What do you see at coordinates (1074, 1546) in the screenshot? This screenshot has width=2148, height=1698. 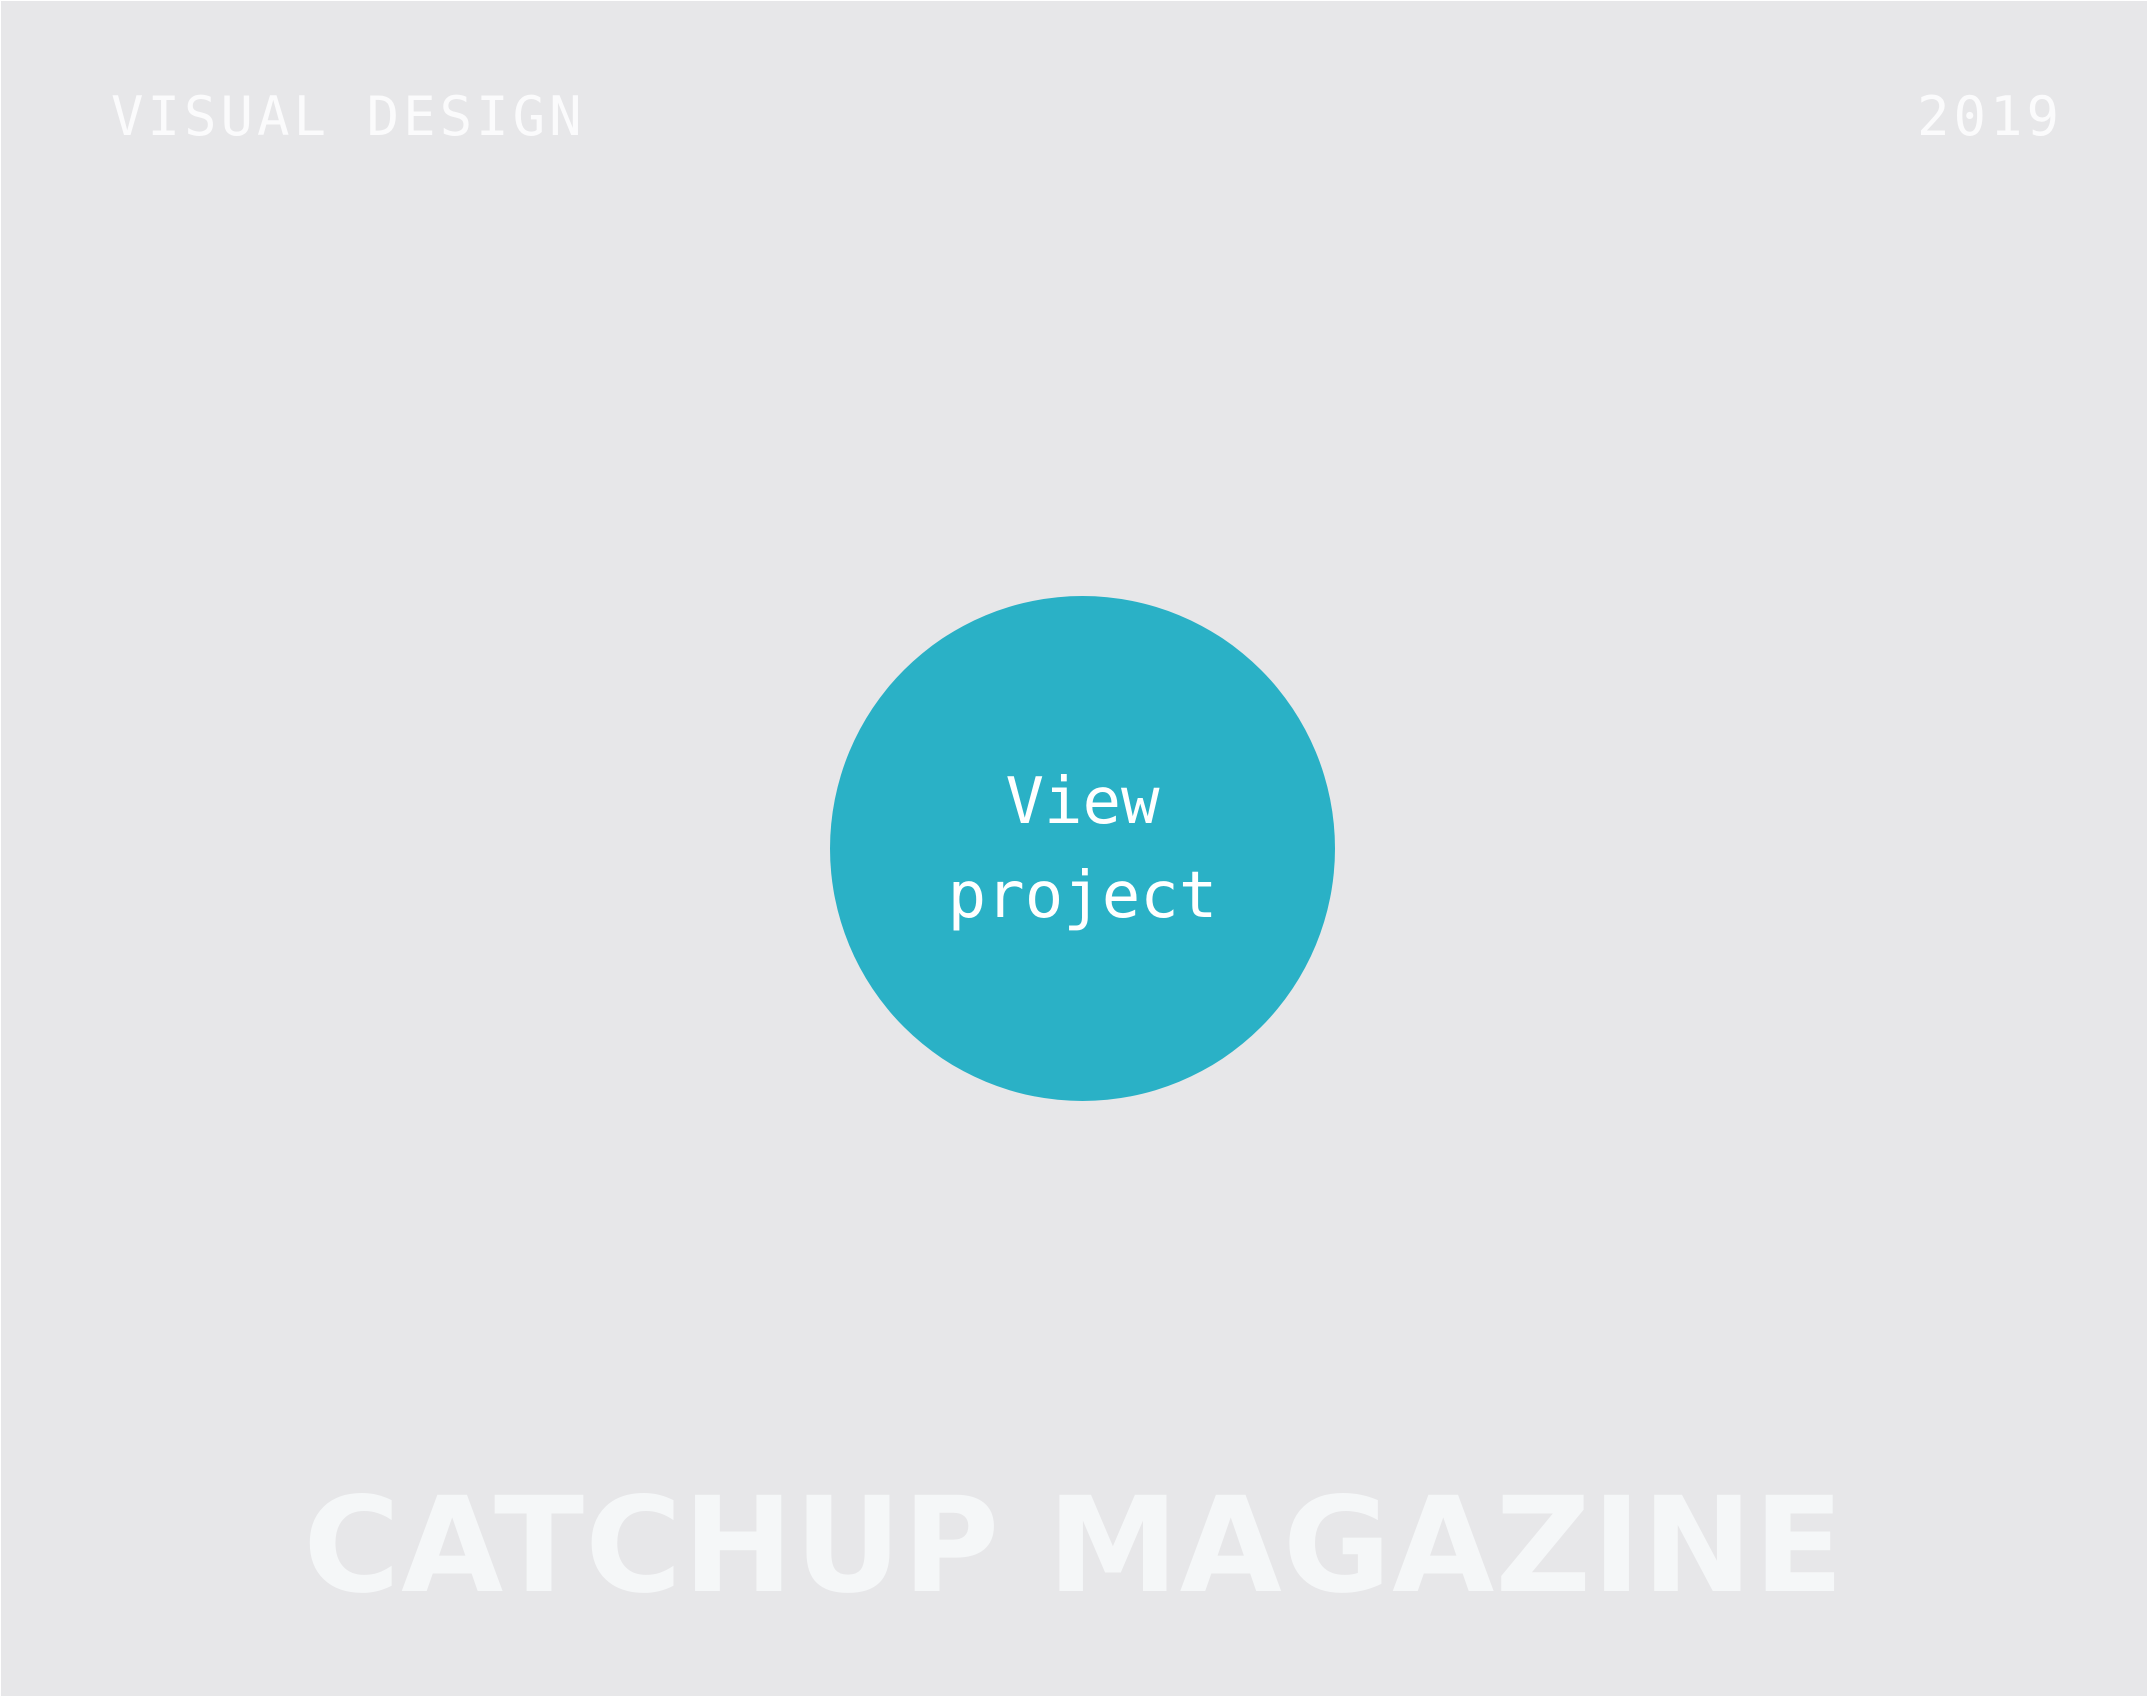 I see `project-title: CATCHUP MAGAZINE` at bounding box center [1074, 1546].